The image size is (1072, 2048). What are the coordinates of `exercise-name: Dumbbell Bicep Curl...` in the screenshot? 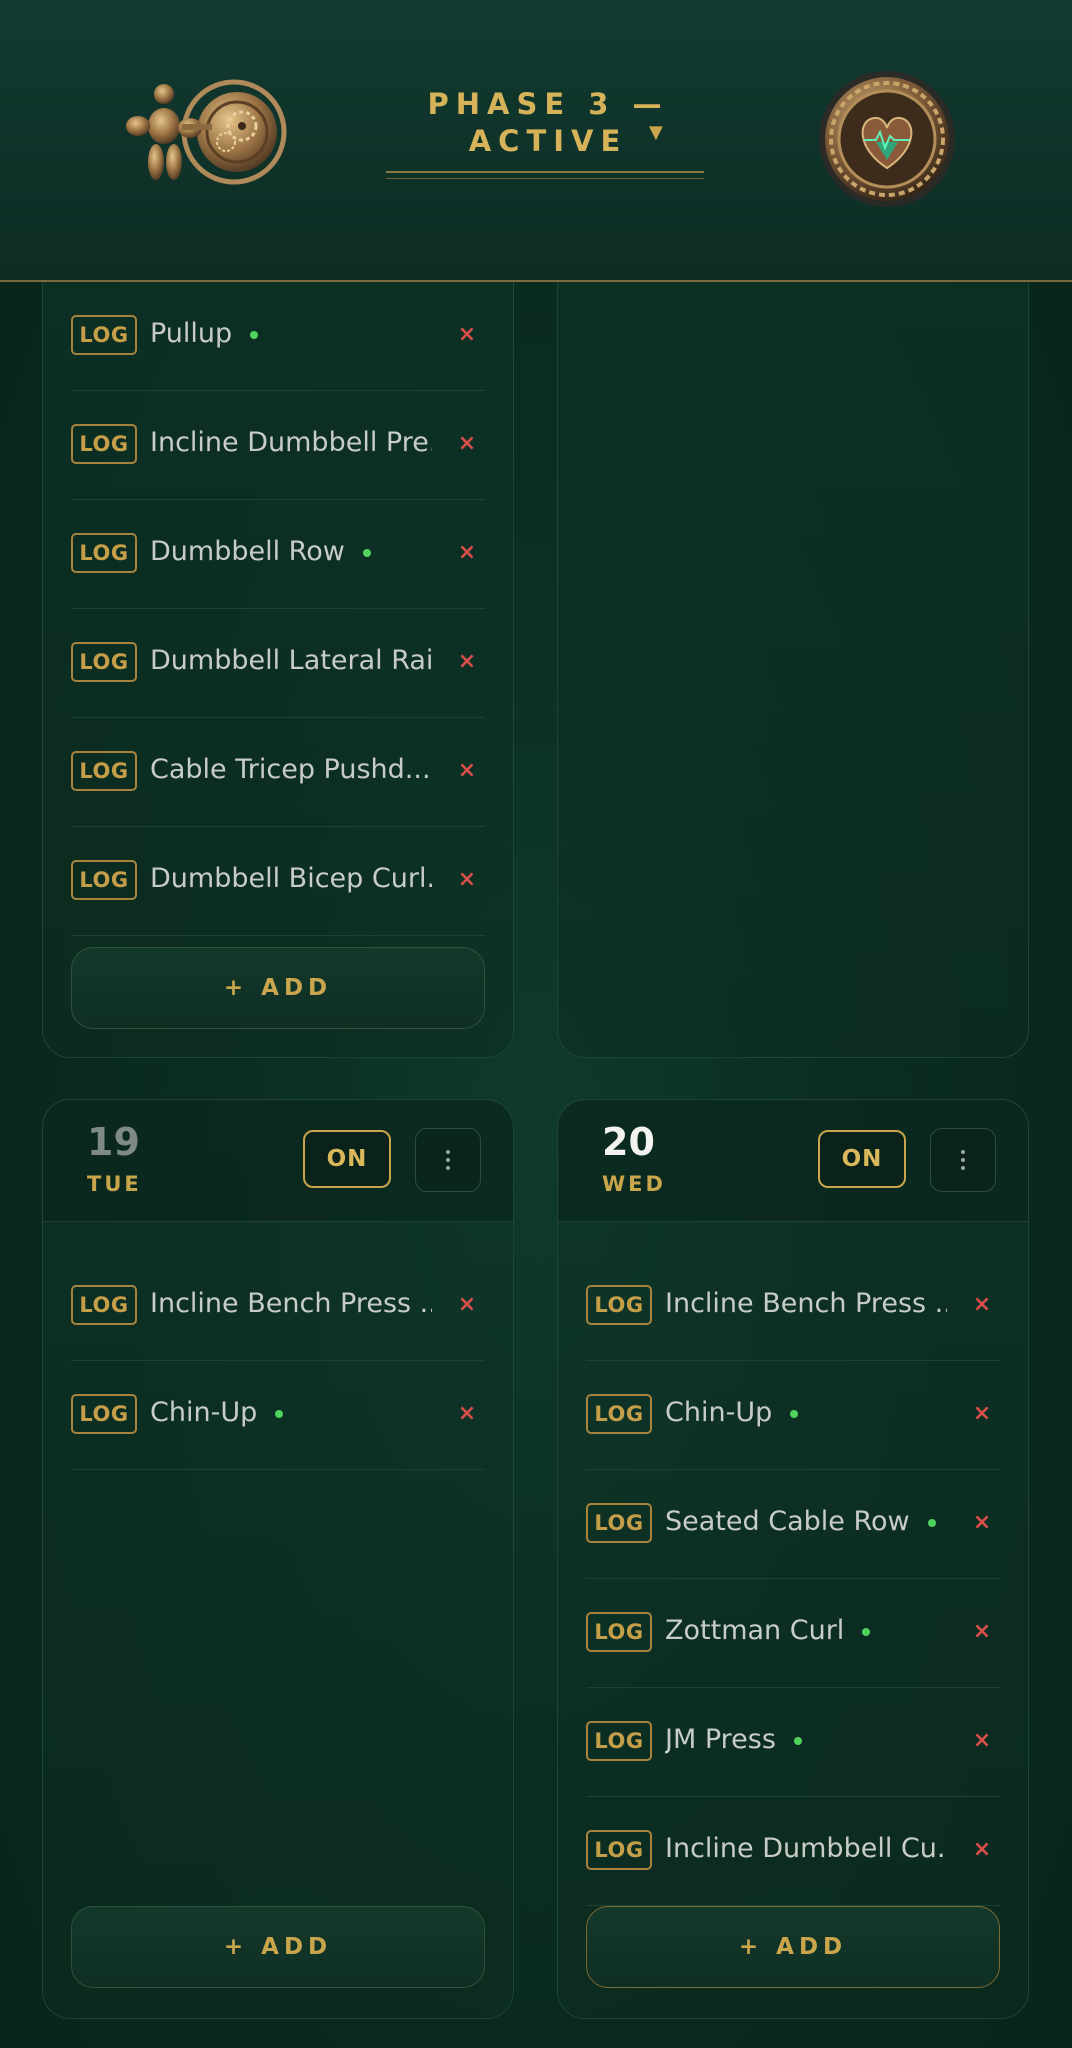 It's located at (291, 878).